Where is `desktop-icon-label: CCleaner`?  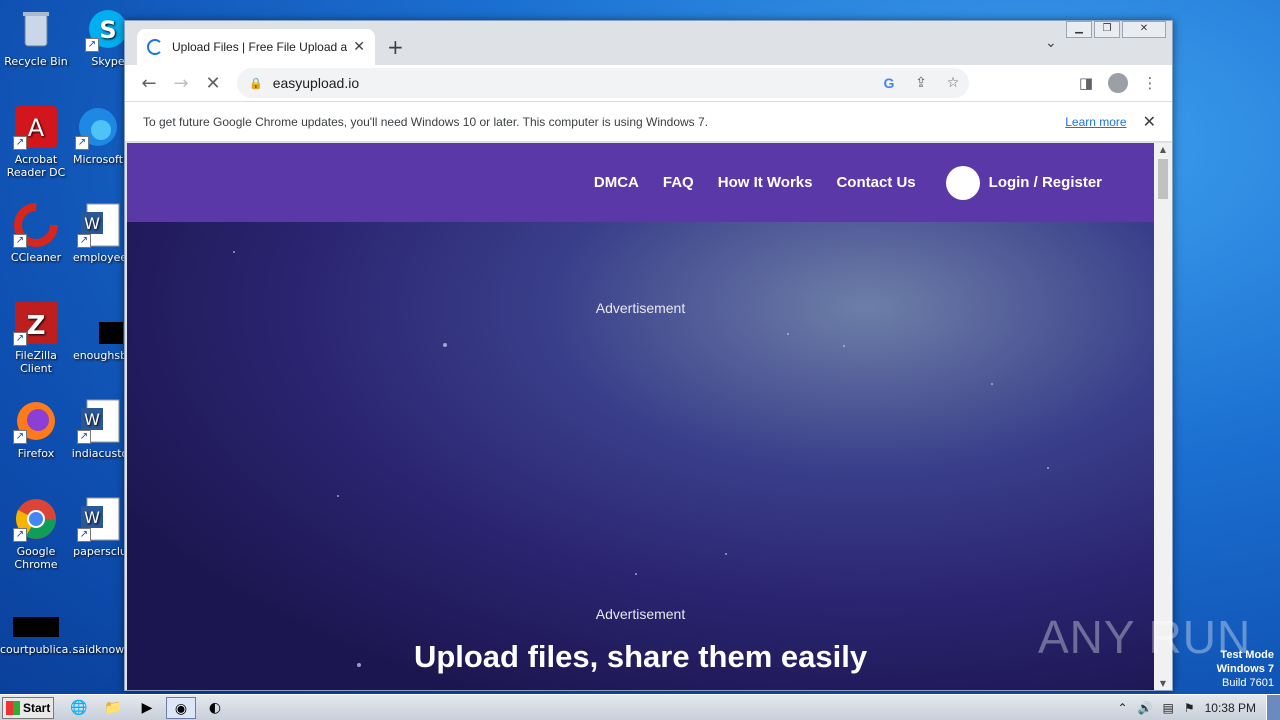
desktop-icon-label: CCleaner is located at coordinates (36, 257).